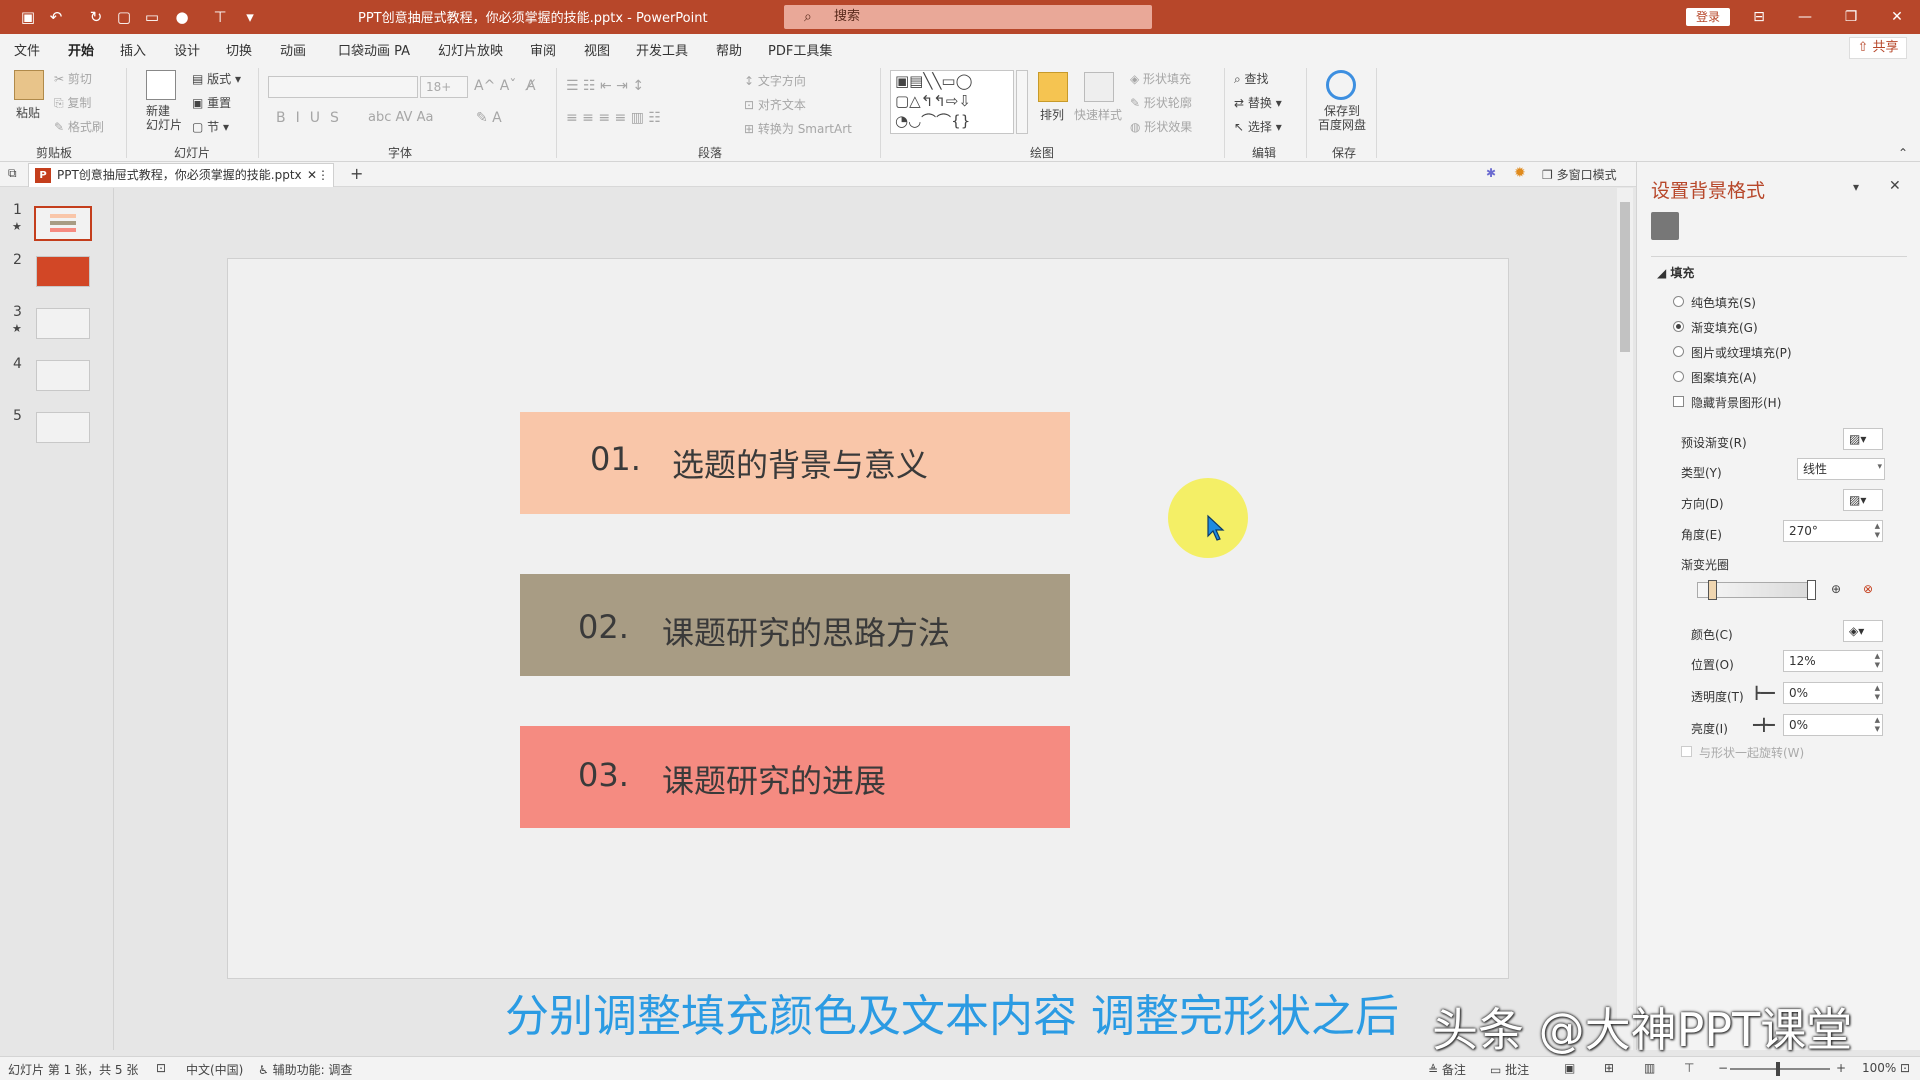 Image resolution: width=1920 pixels, height=1080 pixels. What do you see at coordinates (28, 112) in the screenshot?
I see `paste-button: 粘贴` at bounding box center [28, 112].